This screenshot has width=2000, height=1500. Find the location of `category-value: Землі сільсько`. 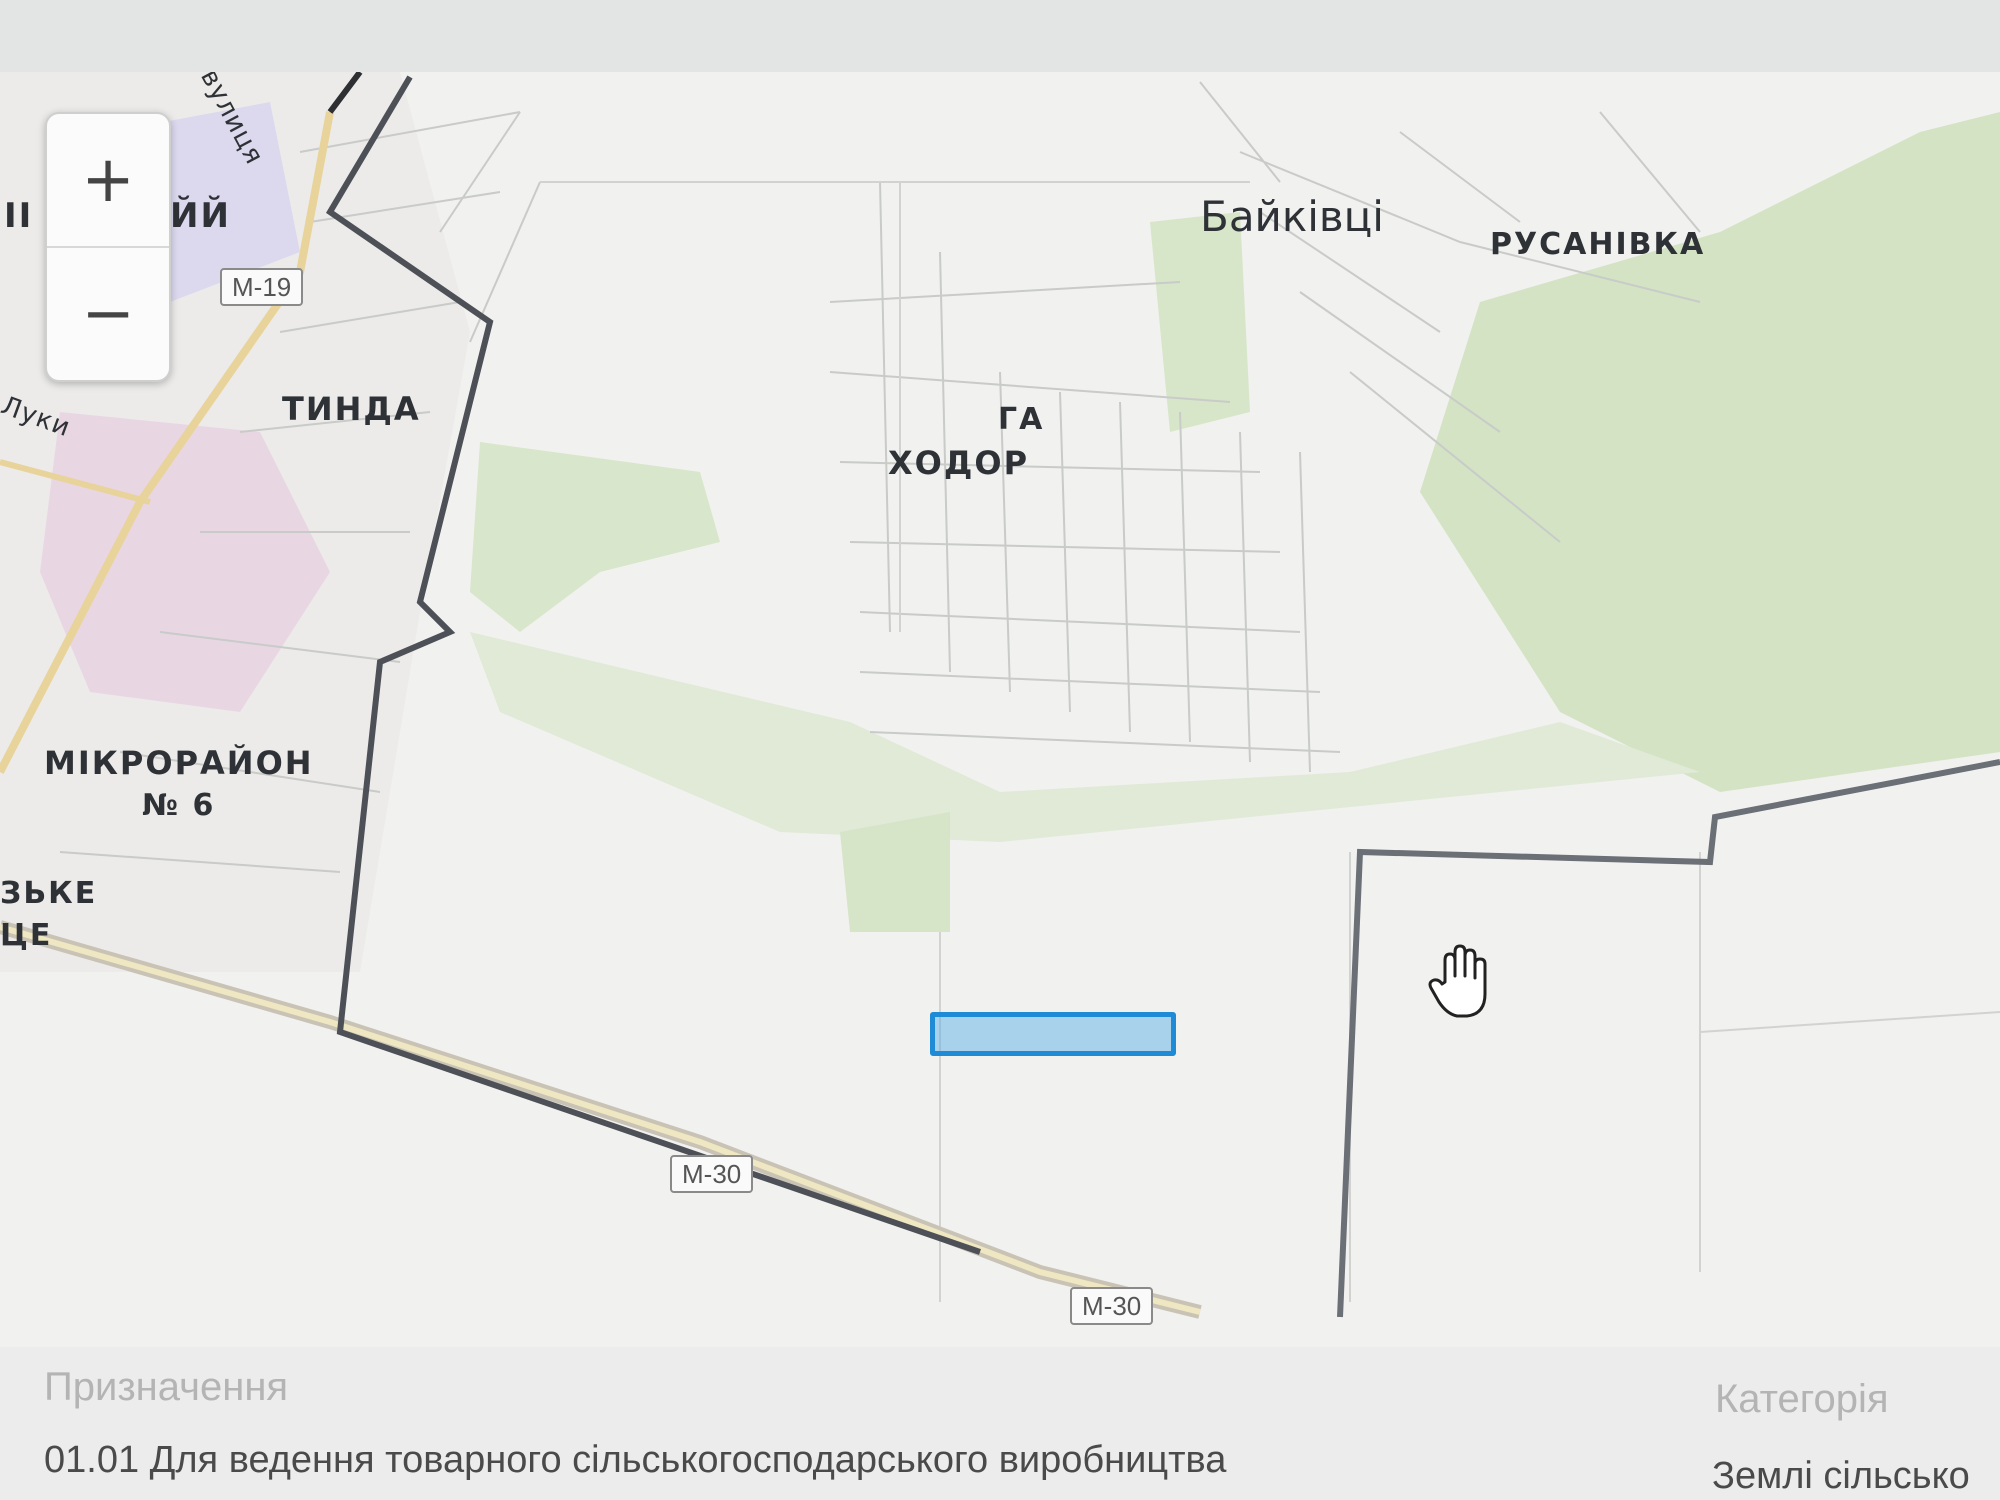

category-value: Землі сільсько is located at coordinates (1841, 1476).